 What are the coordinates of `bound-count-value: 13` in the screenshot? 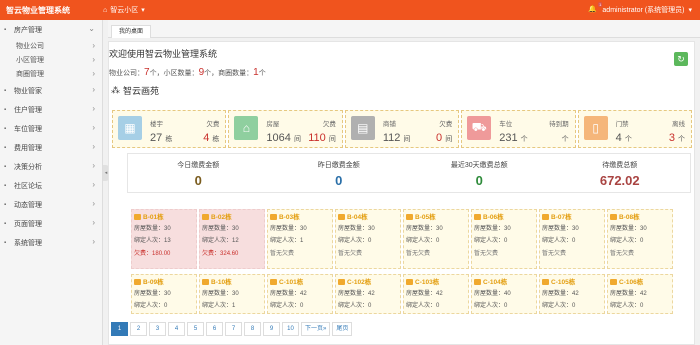 It's located at (167, 241).